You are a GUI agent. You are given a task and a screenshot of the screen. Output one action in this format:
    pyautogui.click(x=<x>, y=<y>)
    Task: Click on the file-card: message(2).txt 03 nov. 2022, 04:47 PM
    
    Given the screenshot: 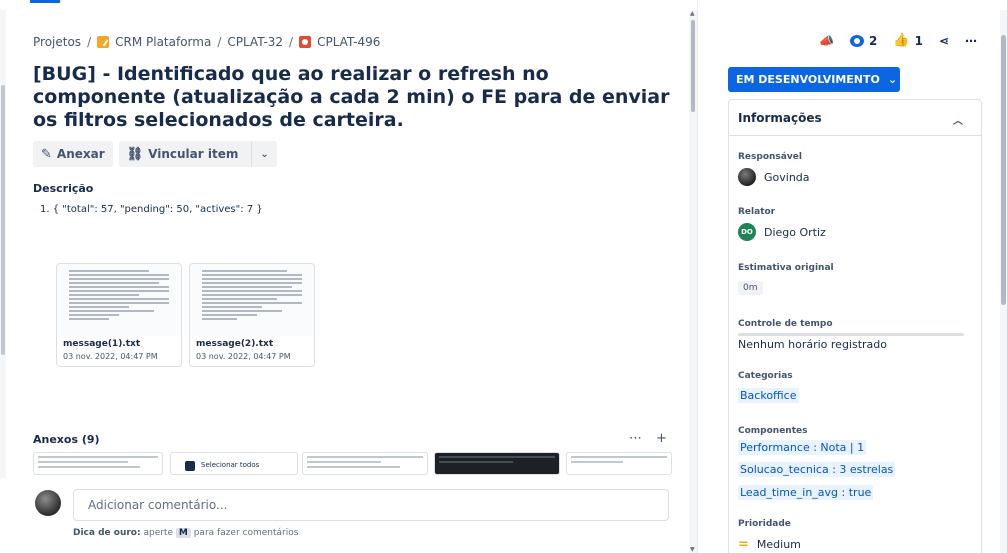 What is the action you would take?
    pyautogui.click(x=252, y=315)
    